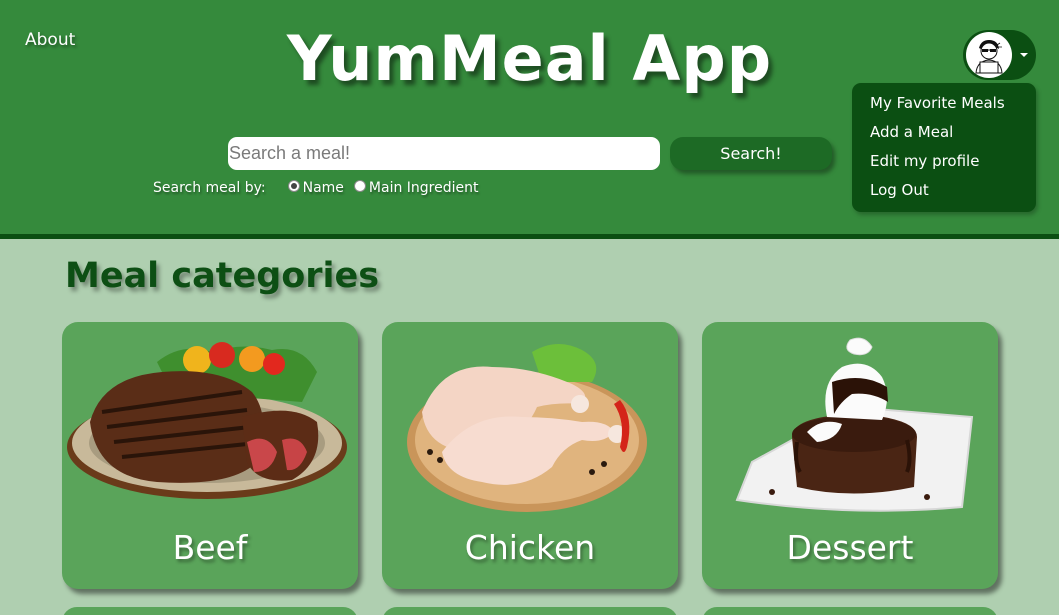 The width and height of the screenshot is (1059, 615). I want to click on search-by-label: Search meal by:, so click(209, 188).